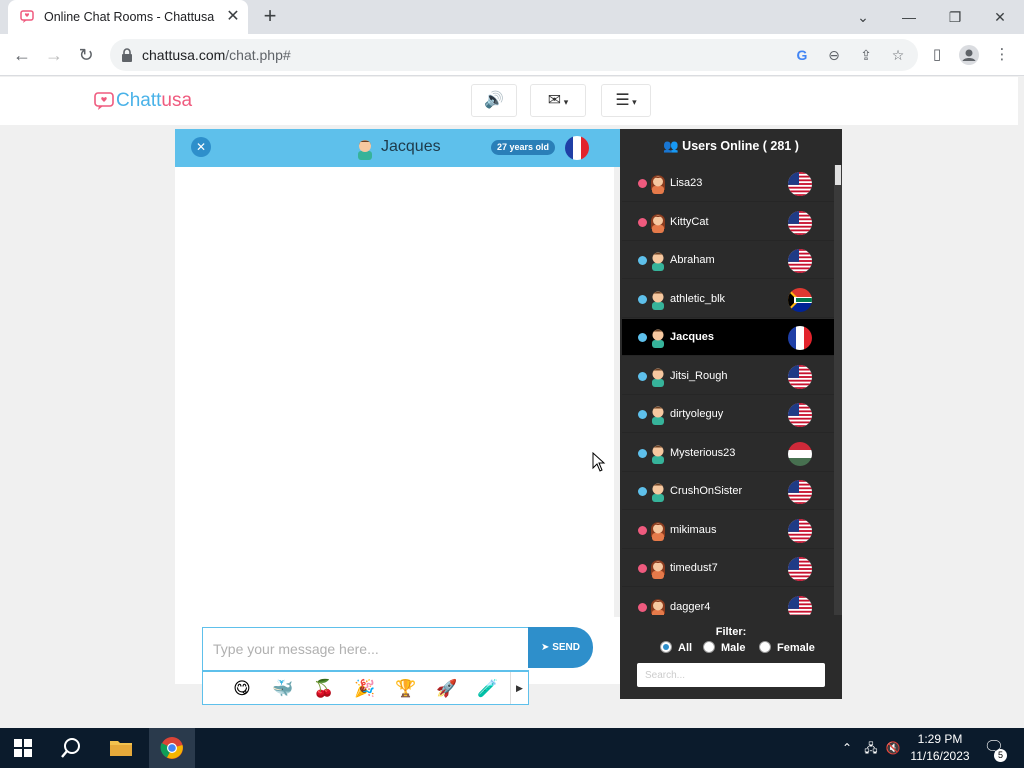  What do you see at coordinates (728, 414) in the screenshot?
I see `user-list-item: dirtyoleguy` at bounding box center [728, 414].